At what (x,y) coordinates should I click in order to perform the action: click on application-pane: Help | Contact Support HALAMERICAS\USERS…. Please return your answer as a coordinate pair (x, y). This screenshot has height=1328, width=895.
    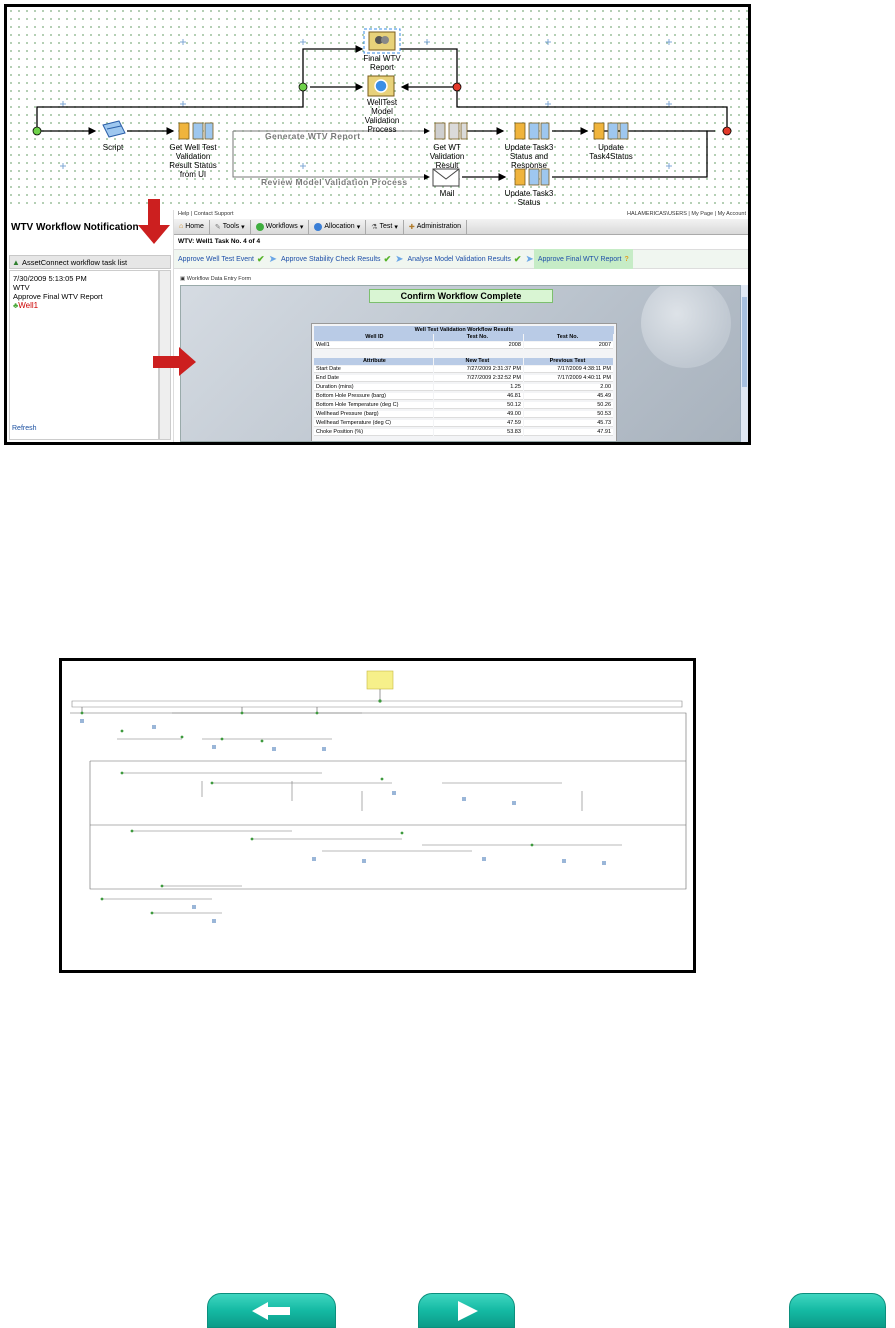
    Looking at the image, I should click on (460, 326).